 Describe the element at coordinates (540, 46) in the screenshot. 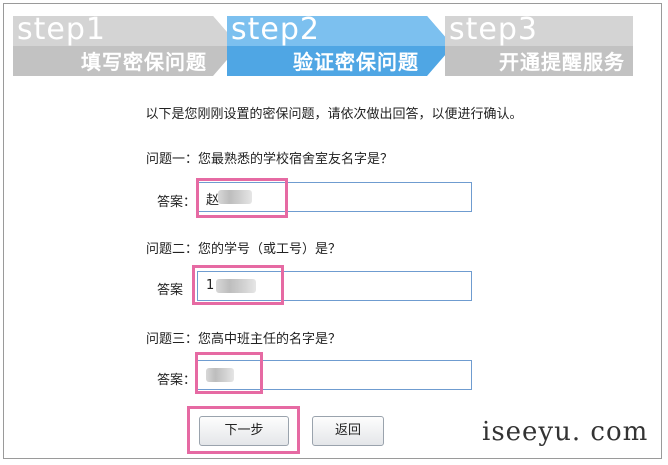

I see `step-3-tab: step3 开通提醒服务` at that location.